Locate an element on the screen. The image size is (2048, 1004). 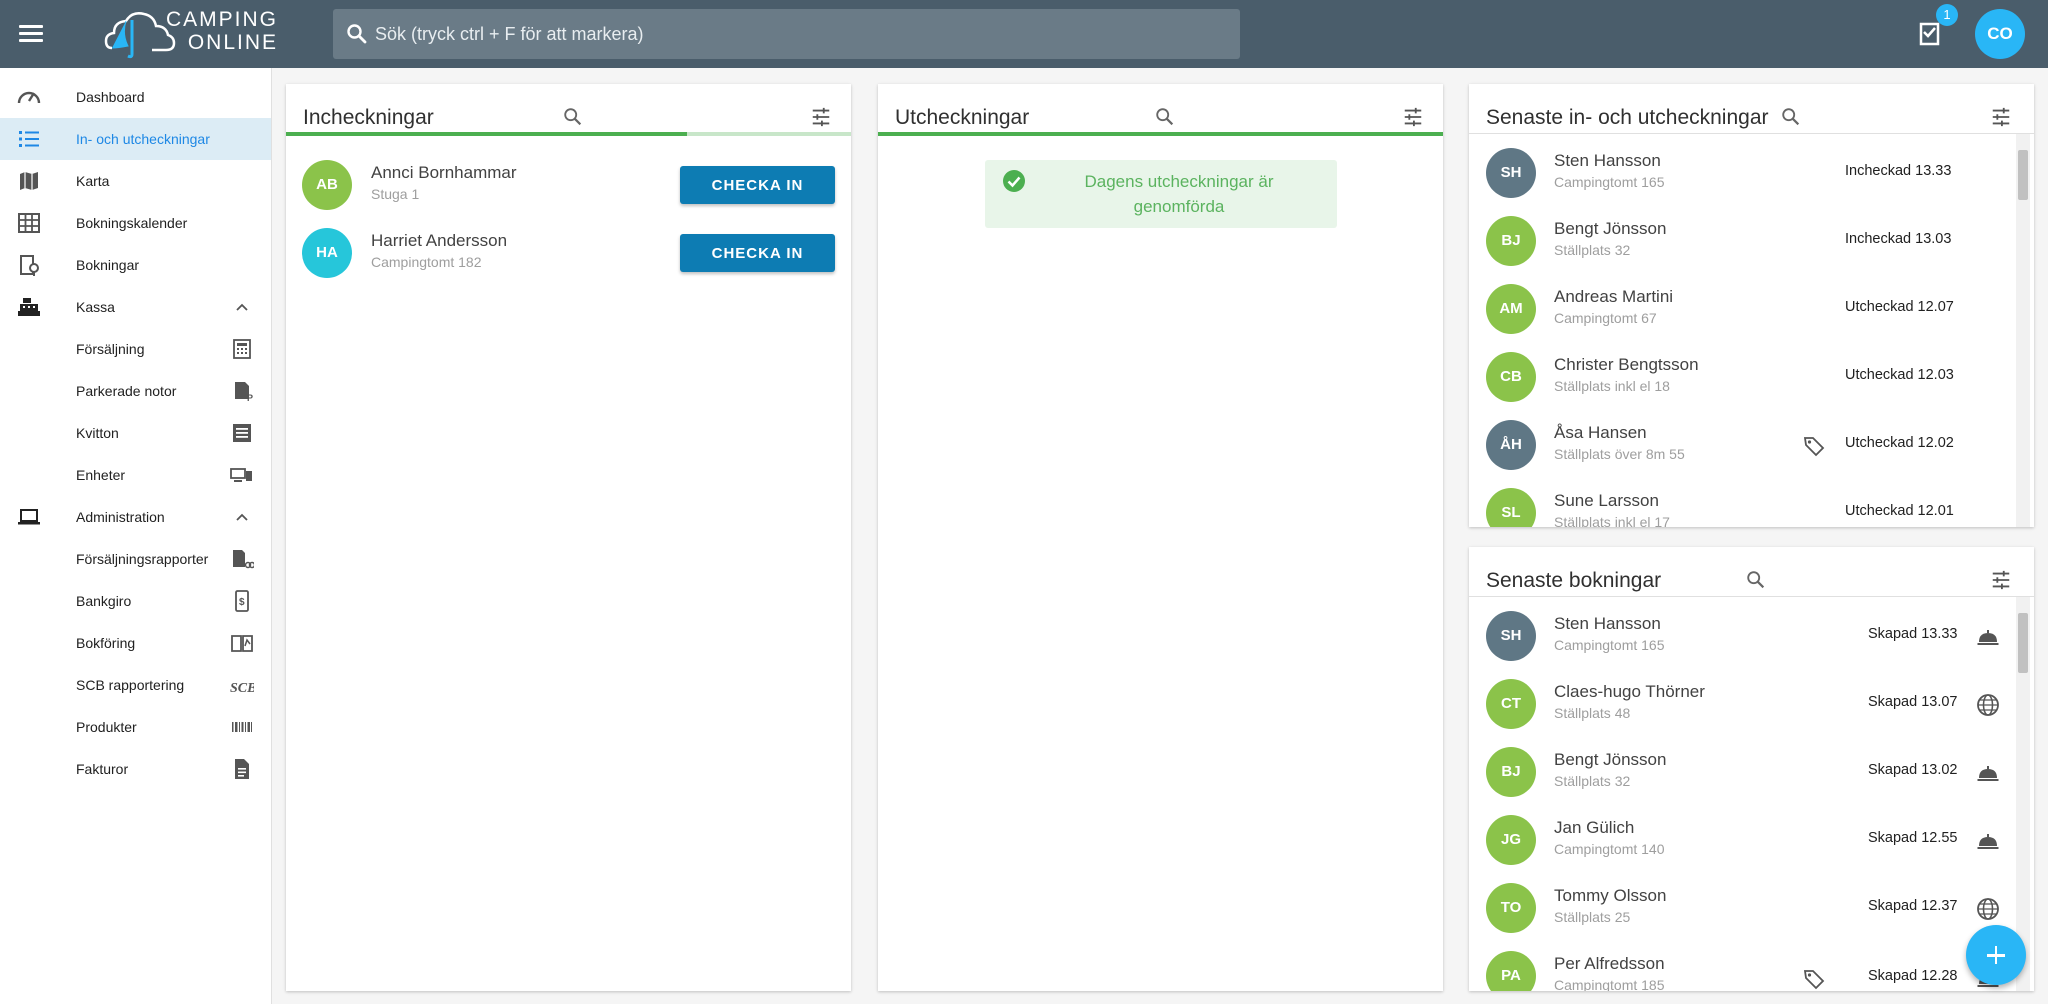
sidebar-item-enheter: Enheter is located at coordinates (135, 475).